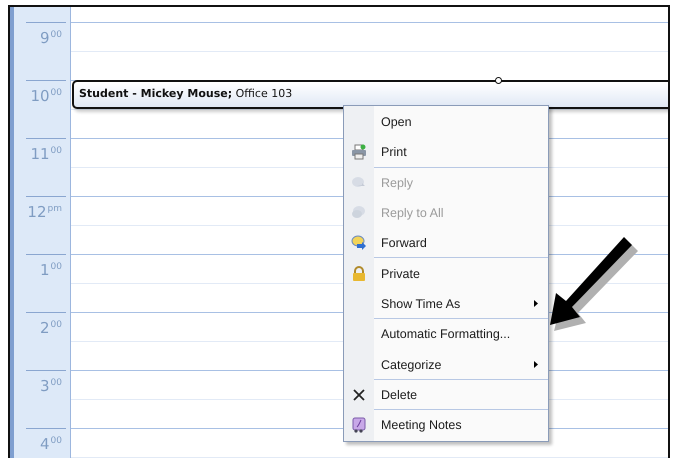  Describe the element at coordinates (359, 395) in the screenshot. I see `x-icon` at that location.